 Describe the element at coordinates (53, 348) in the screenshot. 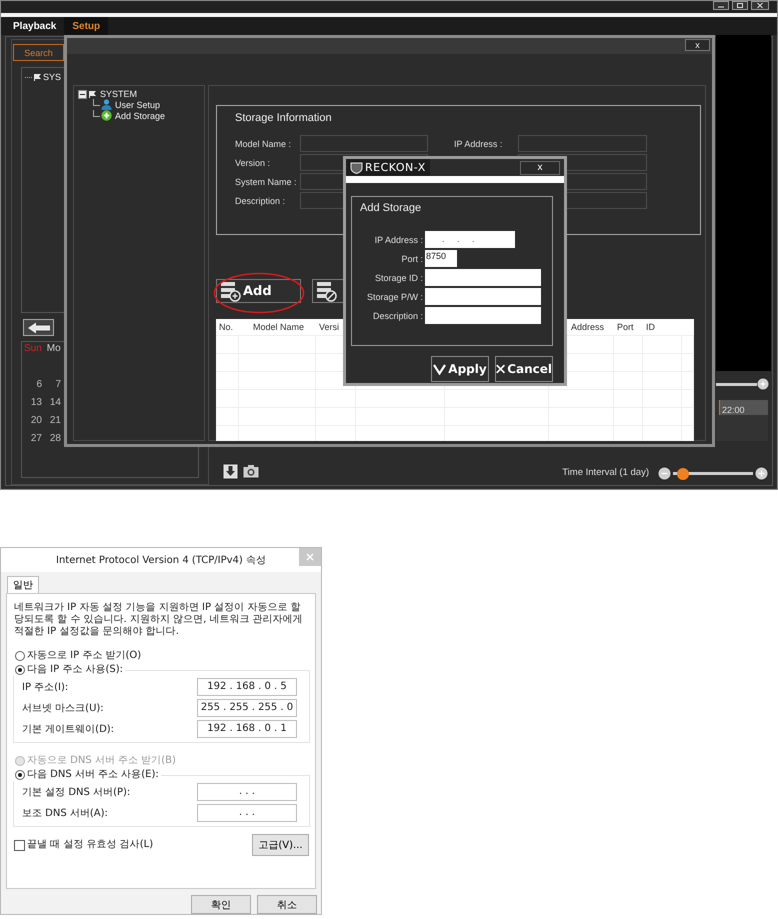

I see `weekday-label: Mo` at that location.